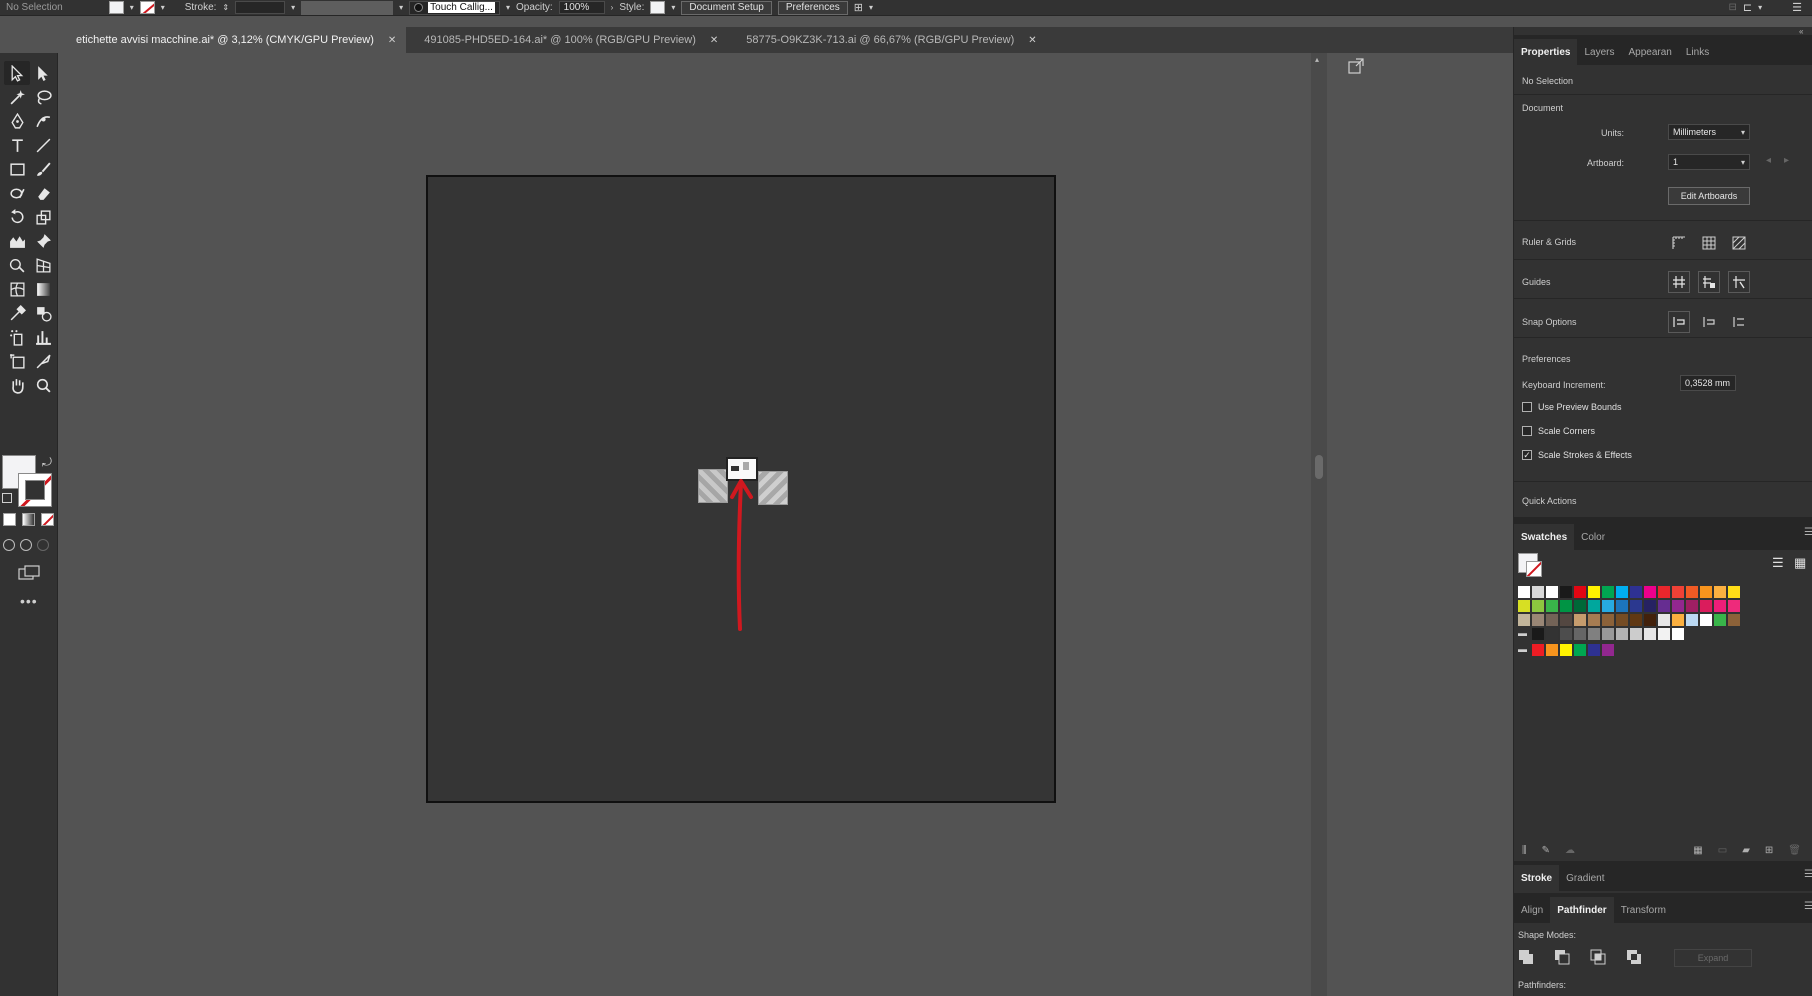 Image resolution: width=1812 pixels, height=996 pixels. What do you see at coordinates (812, 7) in the screenshot?
I see `preferences-button: Preferences` at bounding box center [812, 7].